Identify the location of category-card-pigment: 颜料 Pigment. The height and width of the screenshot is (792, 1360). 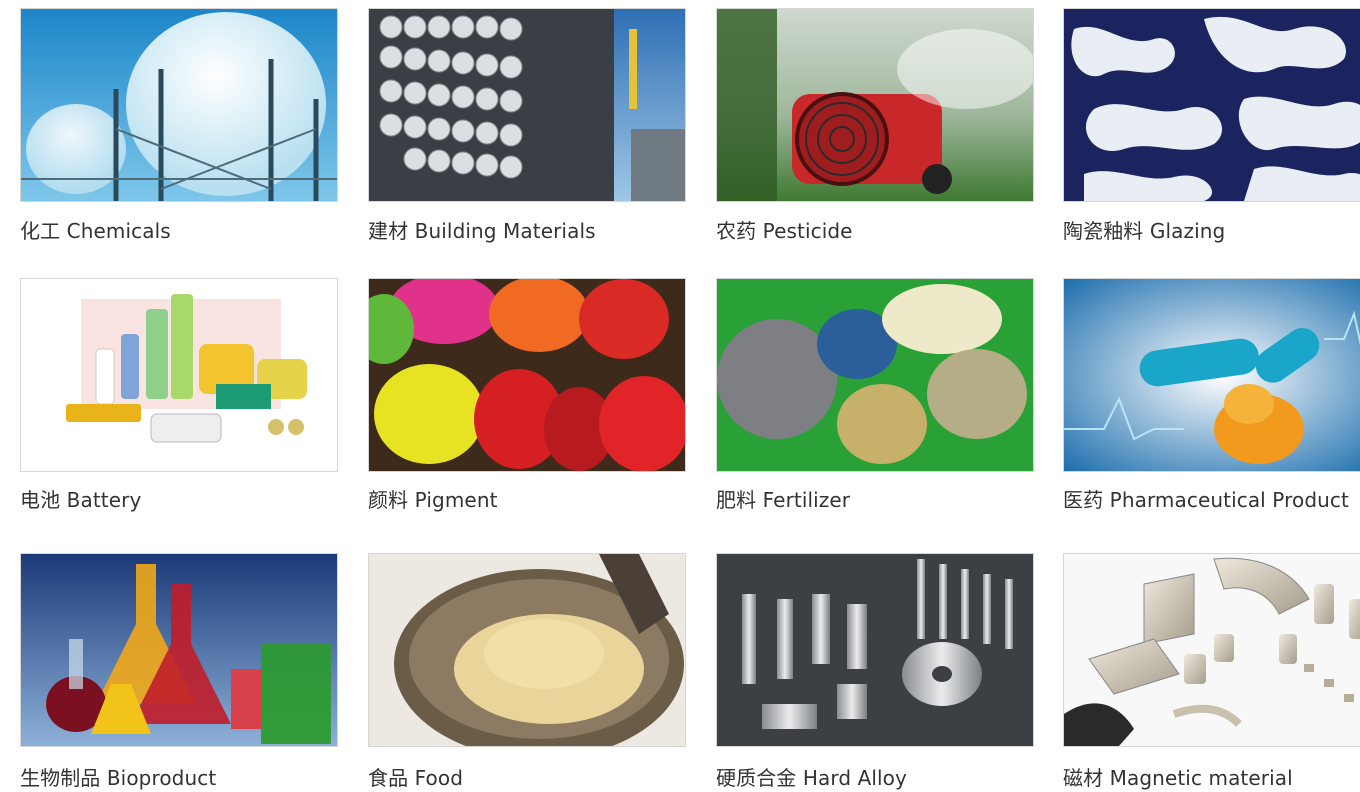
(527, 395).